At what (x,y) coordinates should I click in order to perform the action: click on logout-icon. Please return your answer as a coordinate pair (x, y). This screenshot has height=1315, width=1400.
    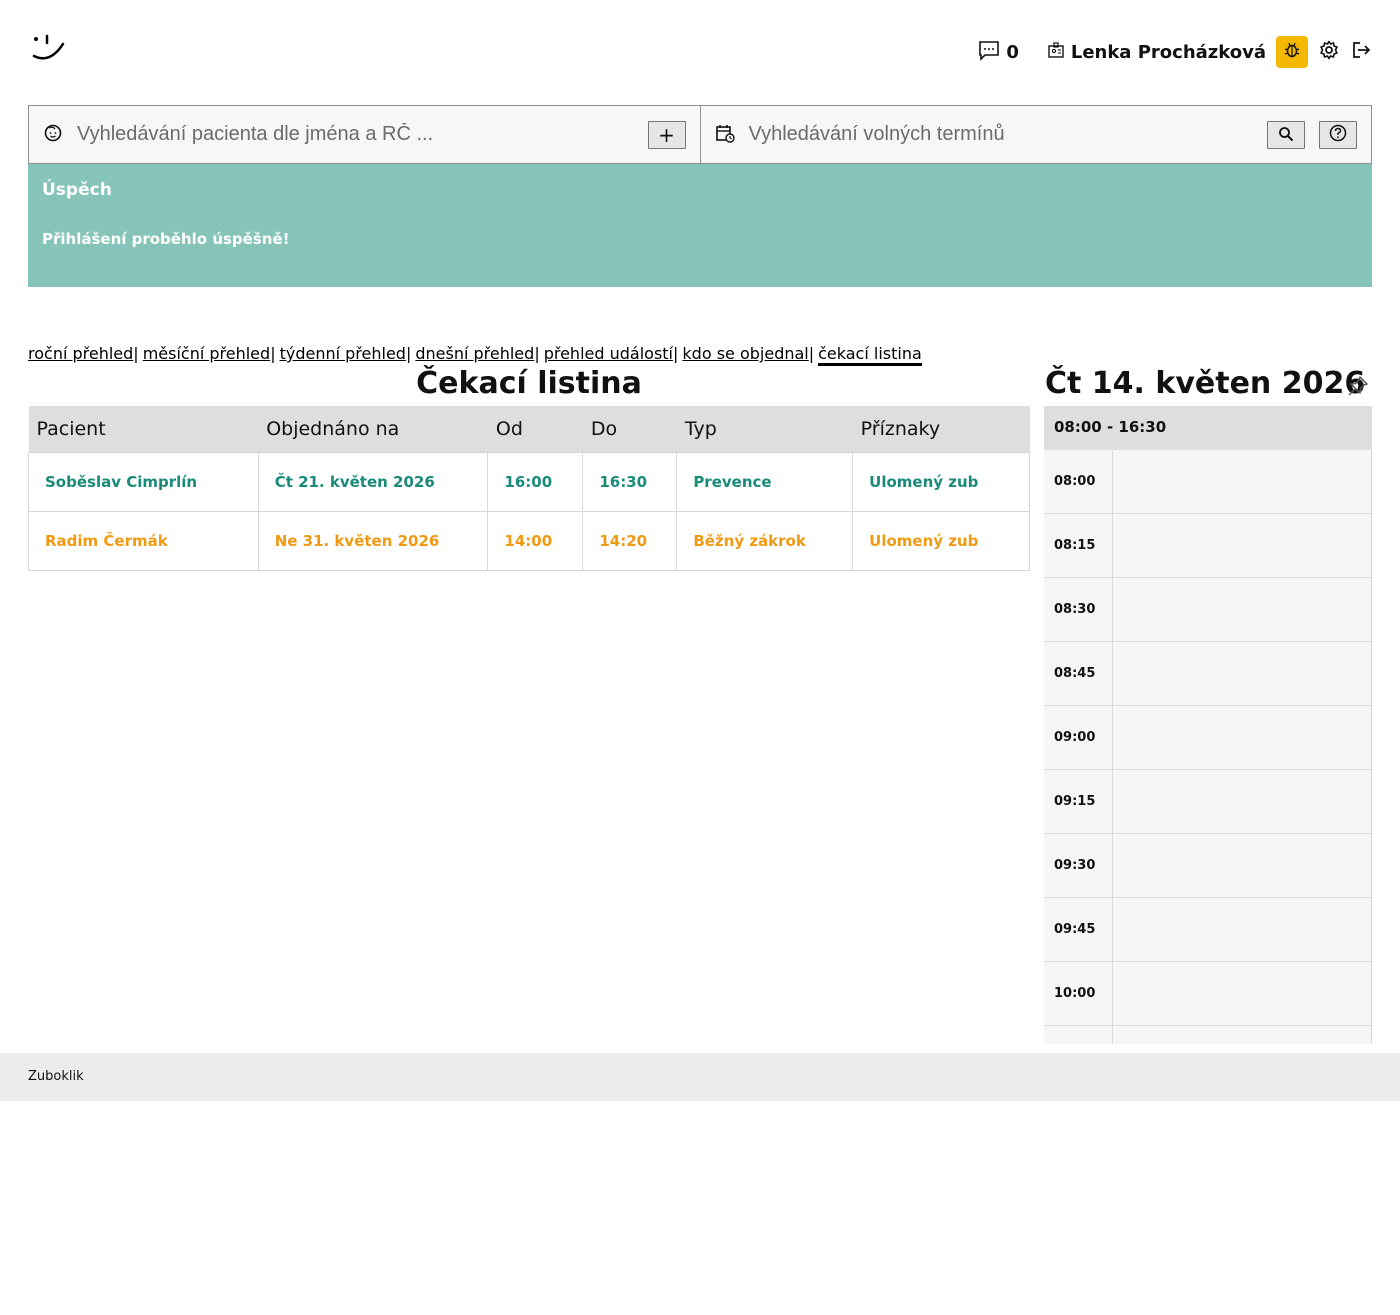
    Looking at the image, I should click on (1361, 52).